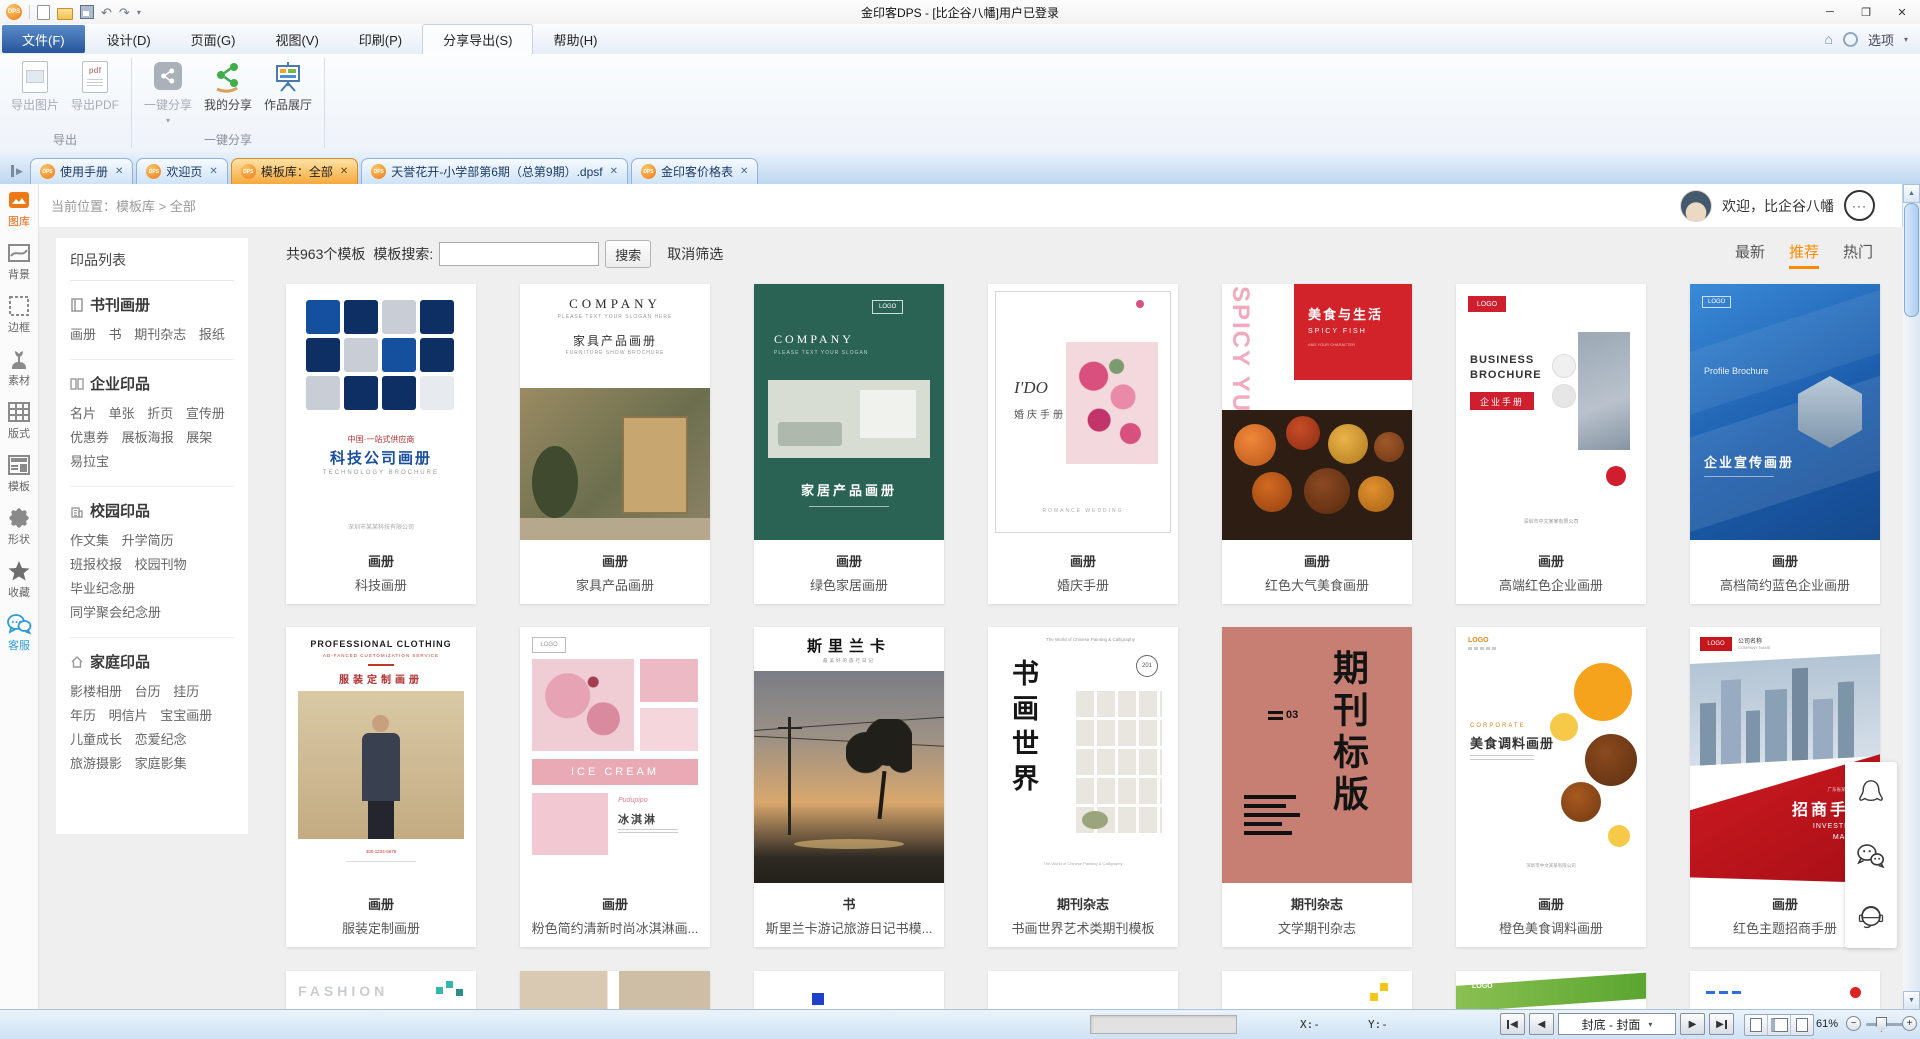  What do you see at coordinates (19, 262) in the screenshot?
I see `sidebar-item-background: 背景` at bounding box center [19, 262].